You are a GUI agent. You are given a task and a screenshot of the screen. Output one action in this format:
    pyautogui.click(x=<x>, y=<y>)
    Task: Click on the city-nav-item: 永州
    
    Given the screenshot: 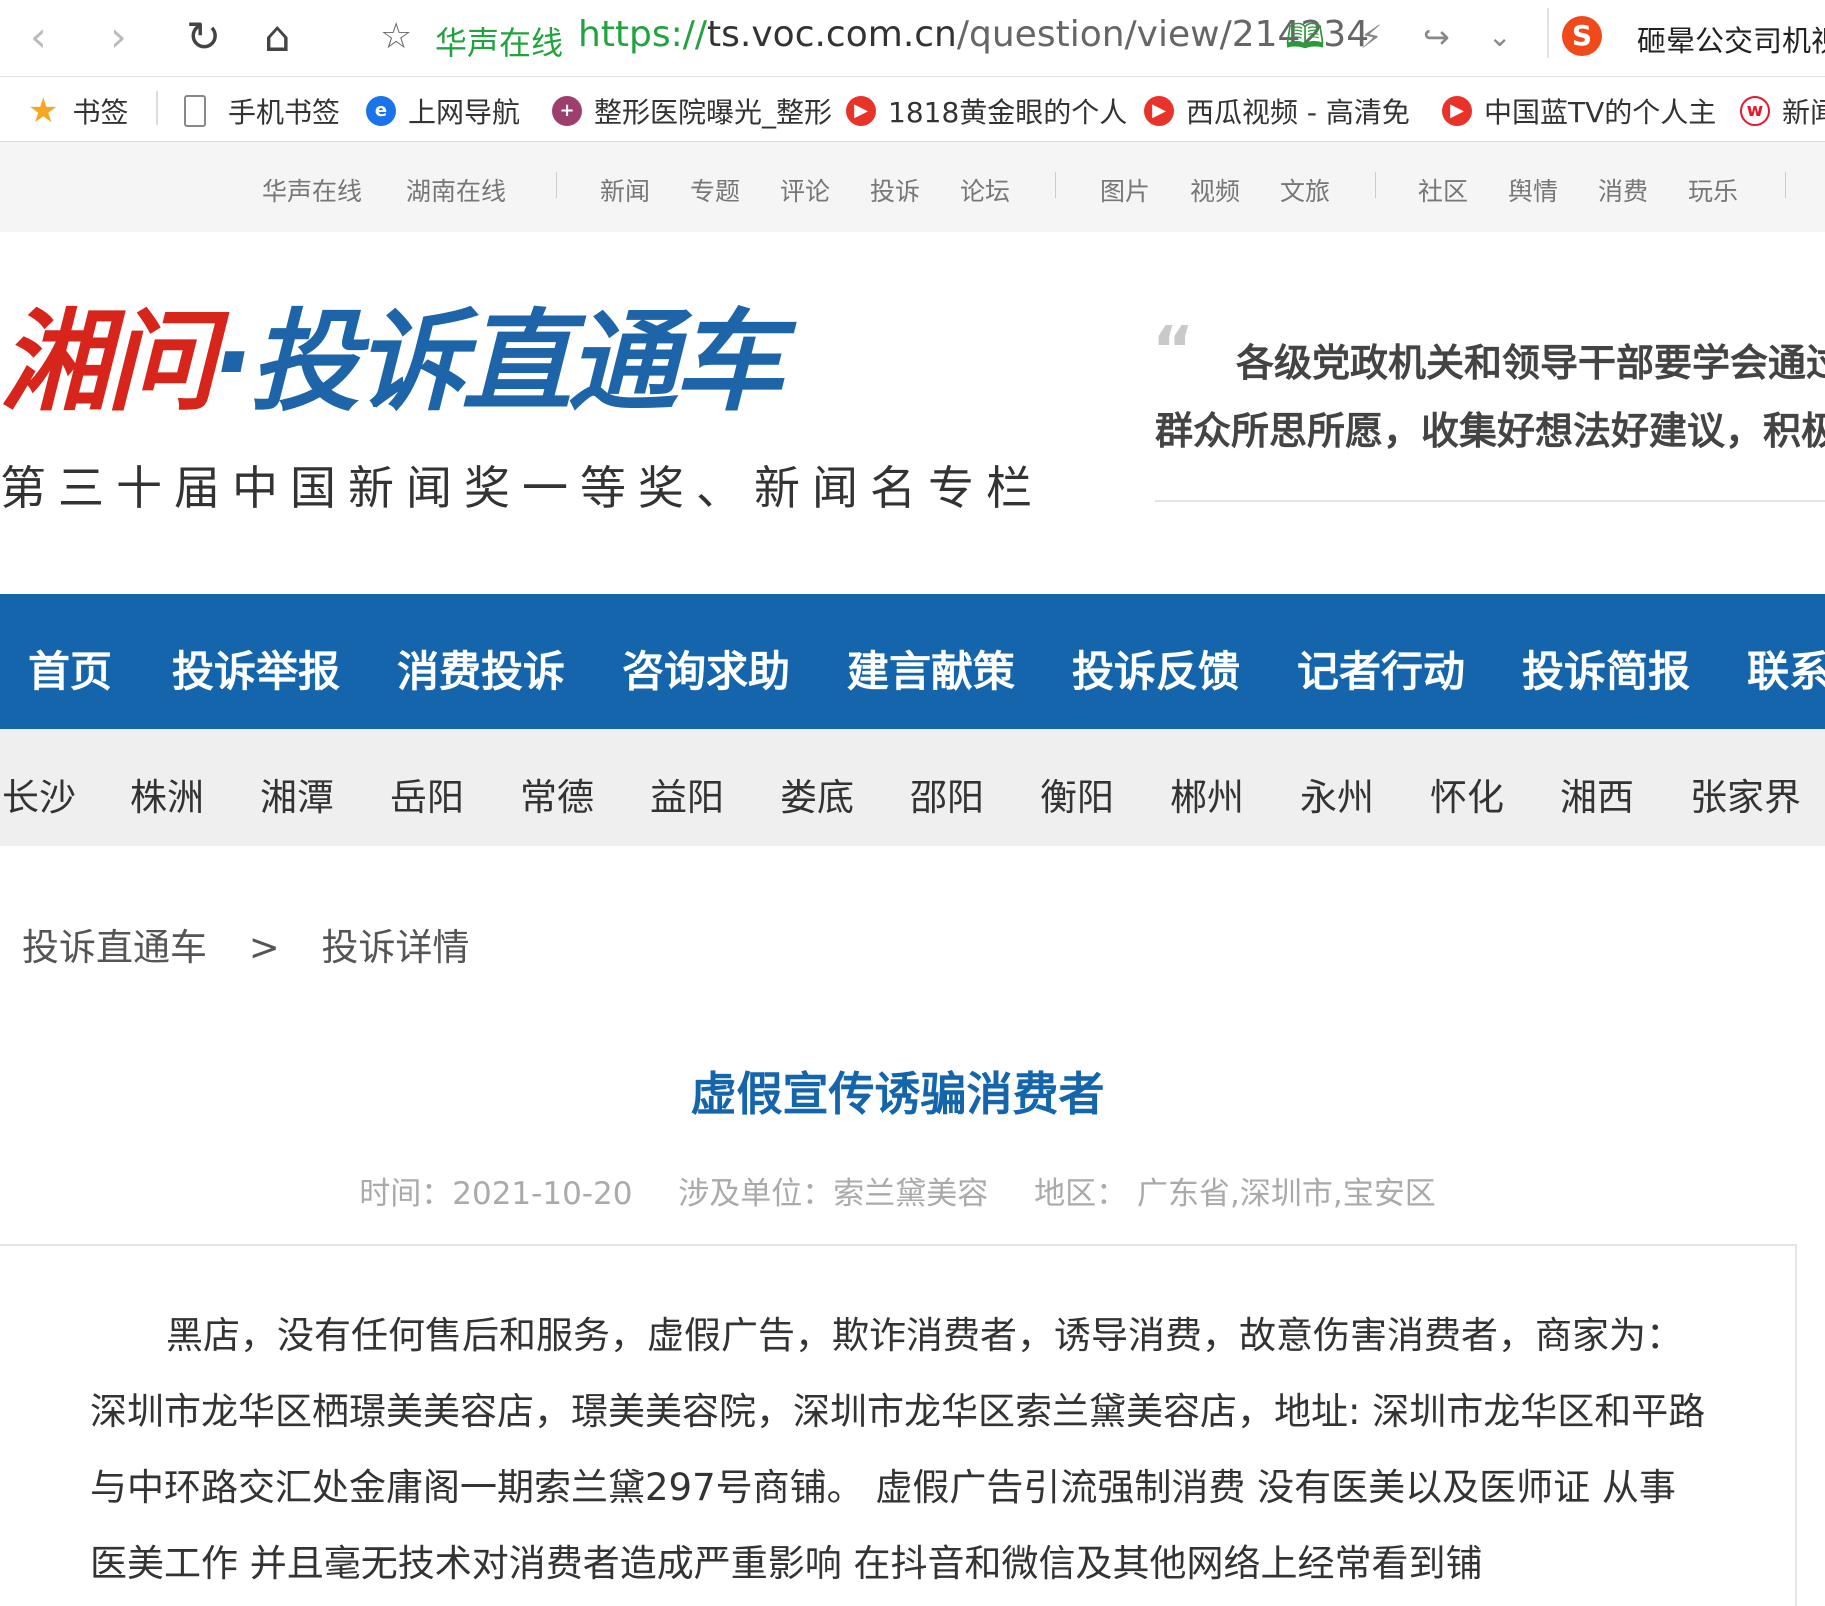 What is the action you would take?
    pyautogui.click(x=1337, y=794)
    